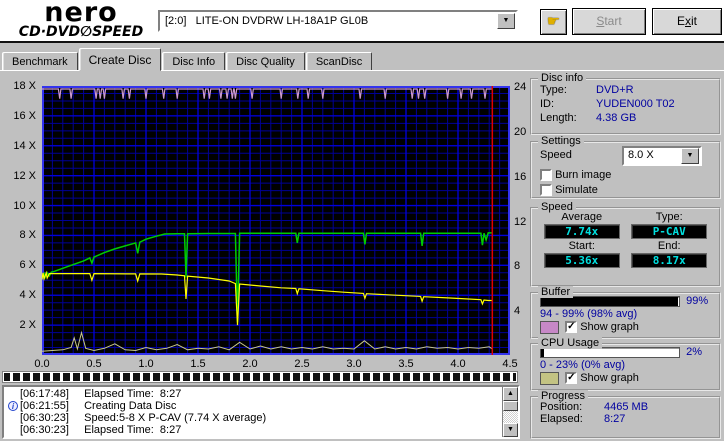 This screenshot has height=441, width=724. I want to click on x-axis-tick-label: 1.0, so click(146, 364).